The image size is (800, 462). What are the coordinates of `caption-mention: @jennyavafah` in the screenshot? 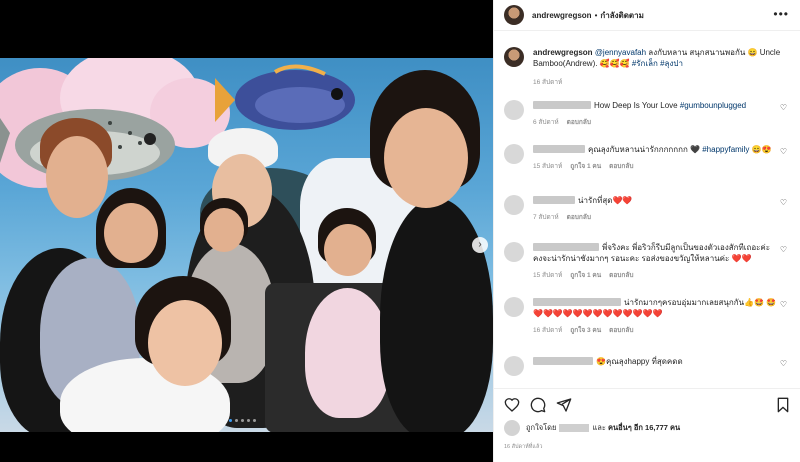 It's located at (620, 52).